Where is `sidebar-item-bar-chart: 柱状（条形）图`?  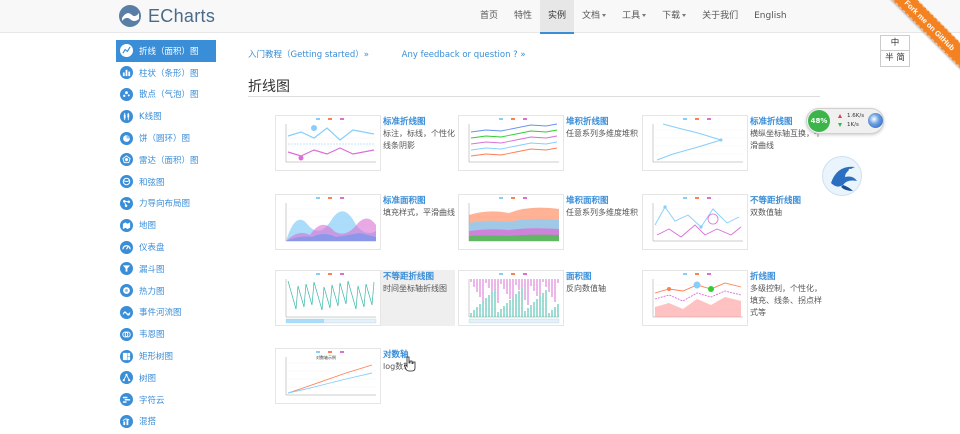 sidebar-item-bar-chart: 柱状（条形）图 is located at coordinates (166, 73).